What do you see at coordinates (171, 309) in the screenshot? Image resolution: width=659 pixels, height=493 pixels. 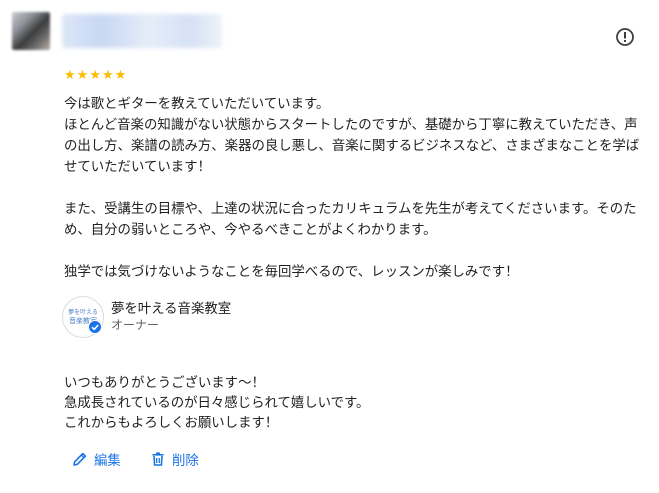 I see `owner-name: 夢を叶える音楽教室` at bounding box center [171, 309].